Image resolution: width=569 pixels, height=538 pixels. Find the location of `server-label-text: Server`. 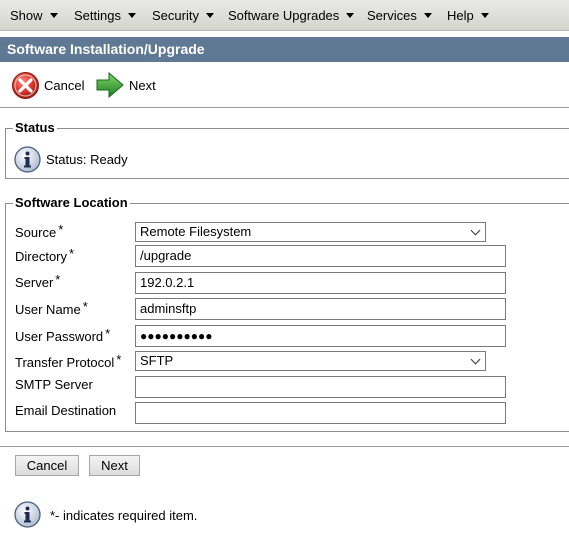

server-label-text: Server is located at coordinates (34, 282).